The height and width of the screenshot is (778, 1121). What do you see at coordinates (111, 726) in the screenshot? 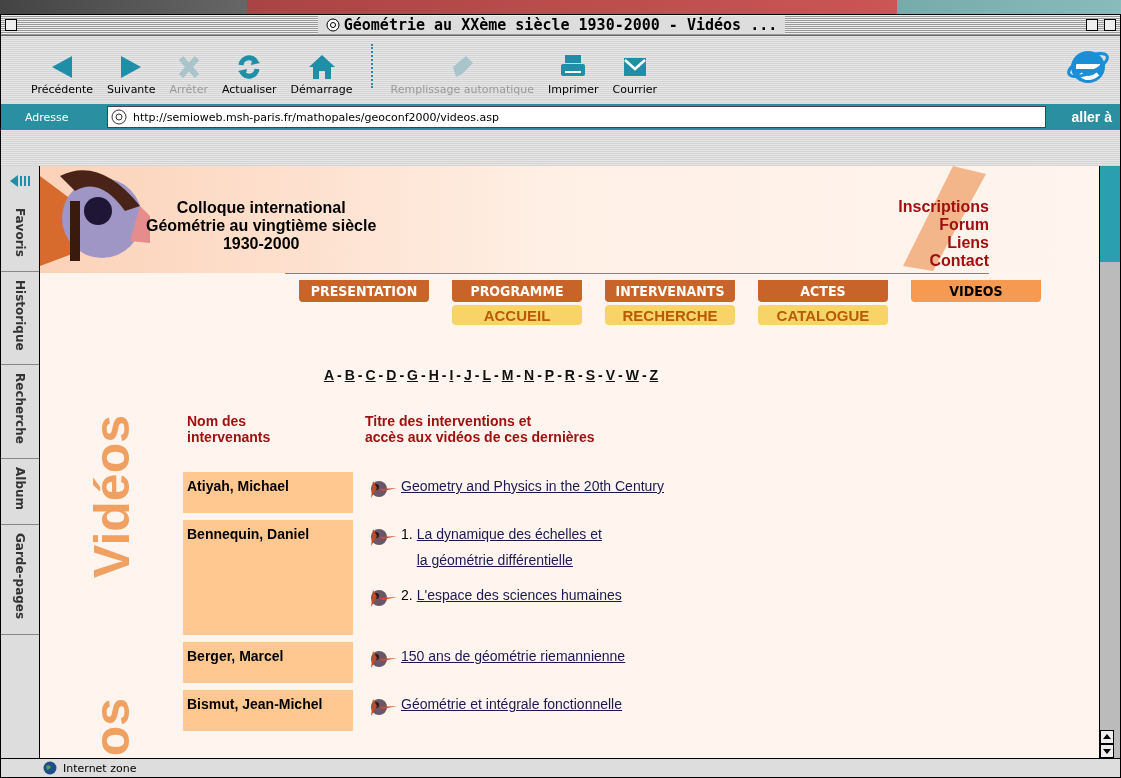
I see `section-title: os` at bounding box center [111, 726].